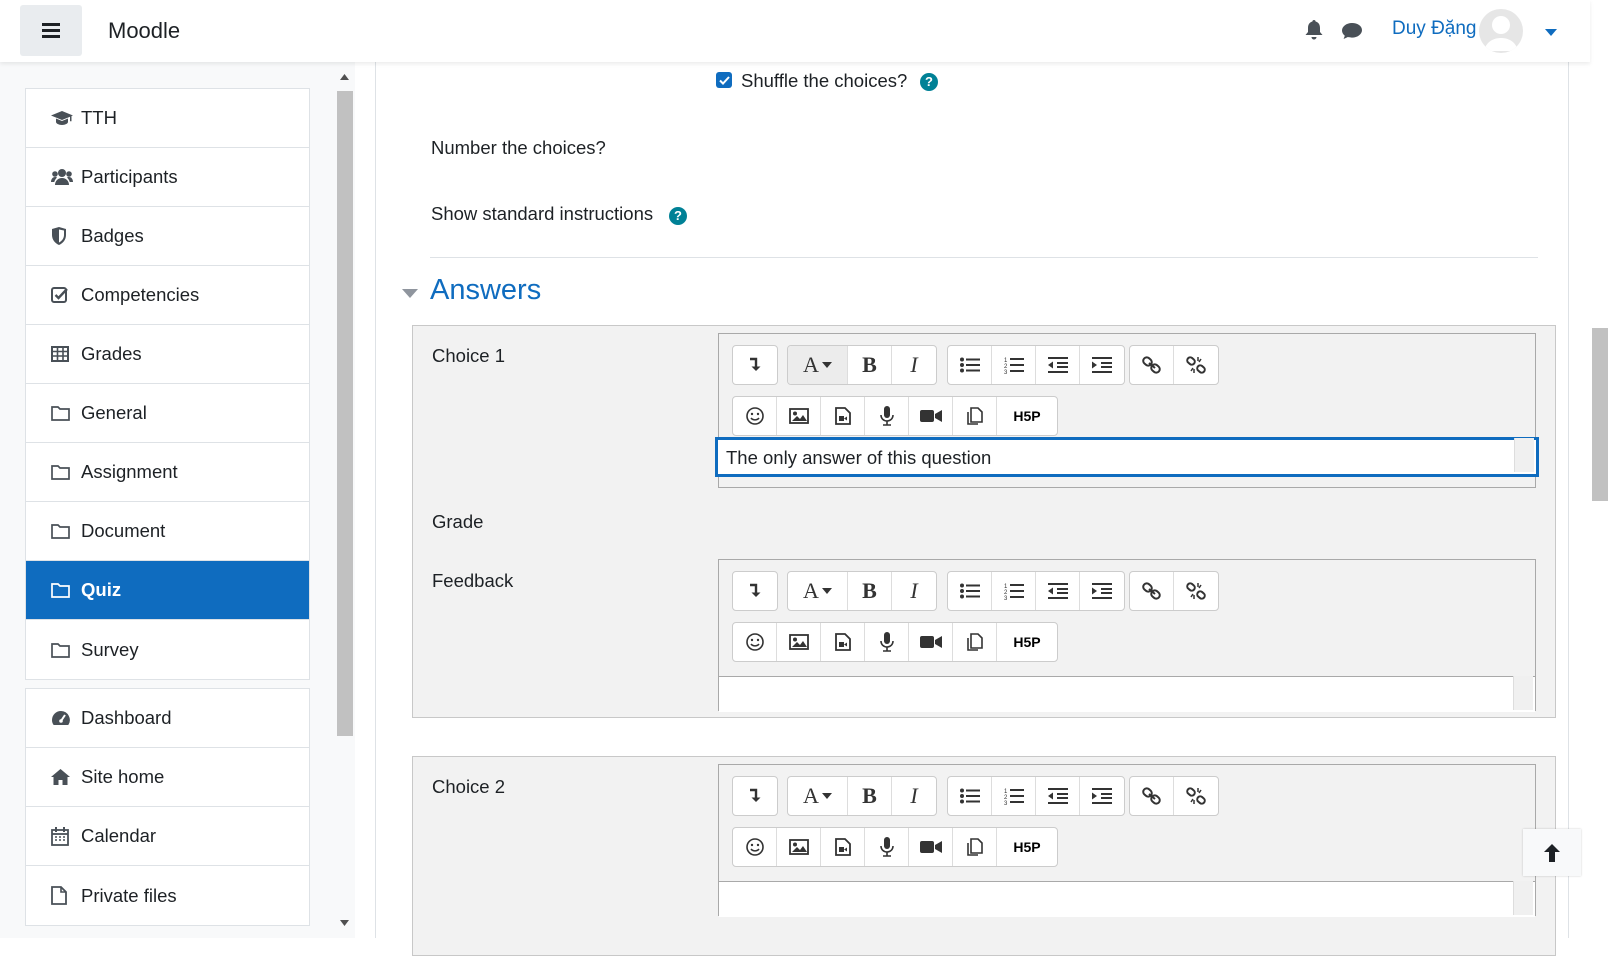 This screenshot has width=1609, height=956. What do you see at coordinates (62, 896) in the screenshot?
I see `file-icon` at bounding box center [62, 896].